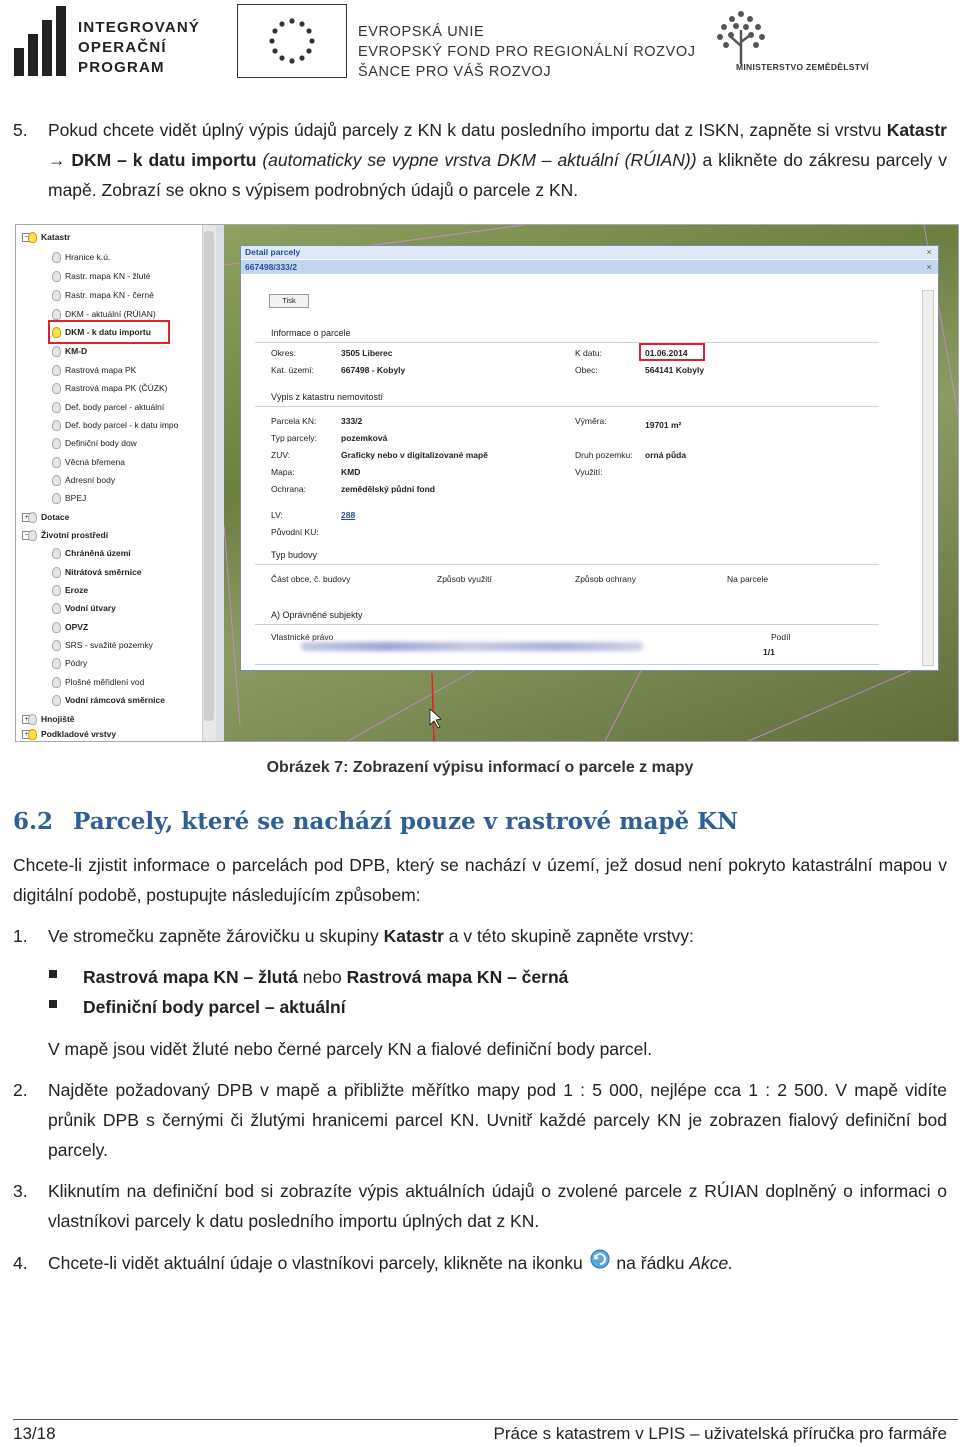 The image size is (960, 1447). Describe the element at coordinates (373, 370) in the screenshot. I see `value-kat-uzemi: 667498 - Kobyly` at that location.